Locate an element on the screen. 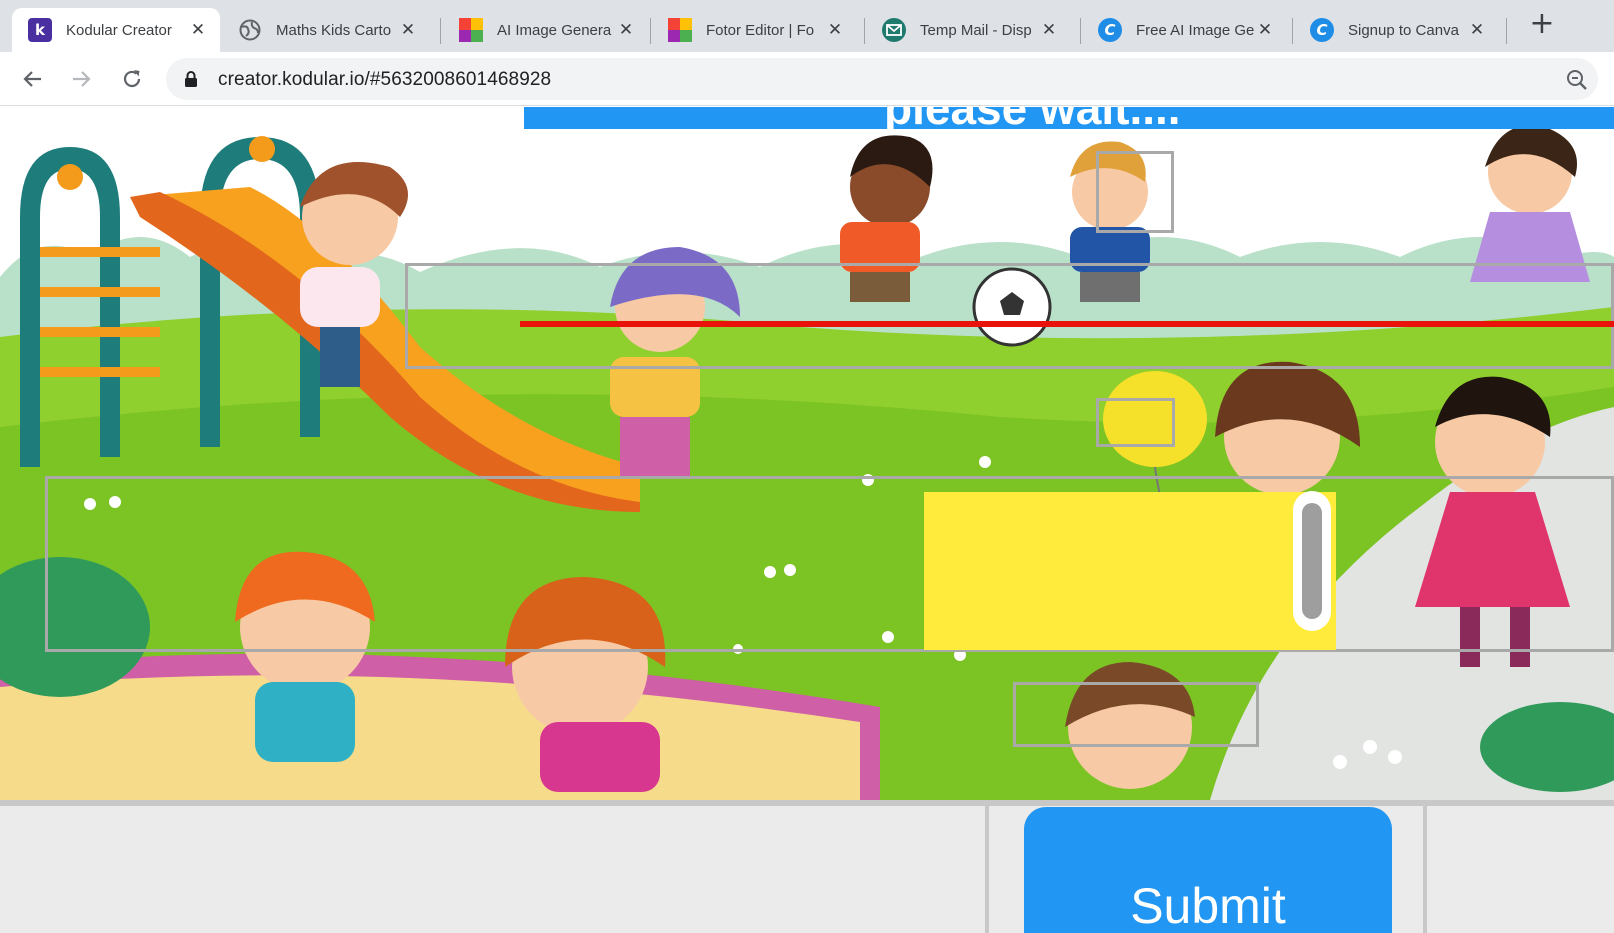 This screenshot has width=1614, height=933. tab-maths-kids-cartoon: Maths Kids Carto ✕ is located at coordinates (326, 30).